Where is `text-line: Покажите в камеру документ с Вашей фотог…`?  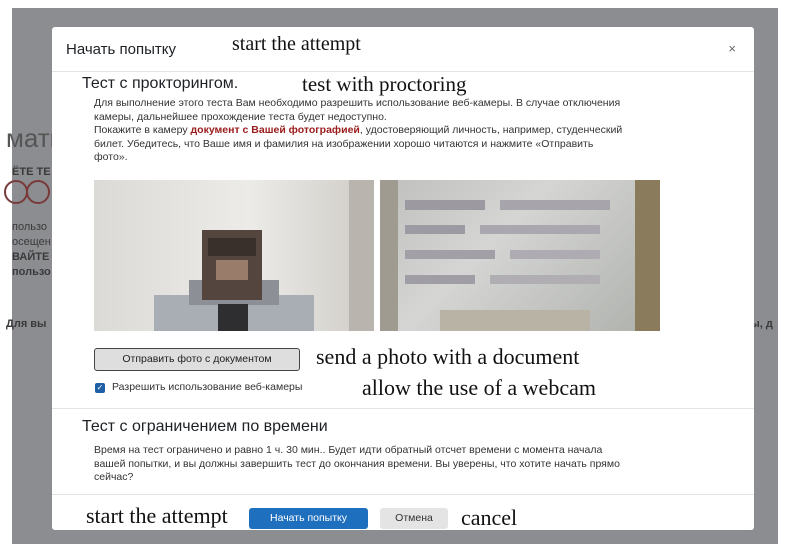 text-line: Покажите в камеру документ с Вашей фотог… is located at coordinates (358, 130).